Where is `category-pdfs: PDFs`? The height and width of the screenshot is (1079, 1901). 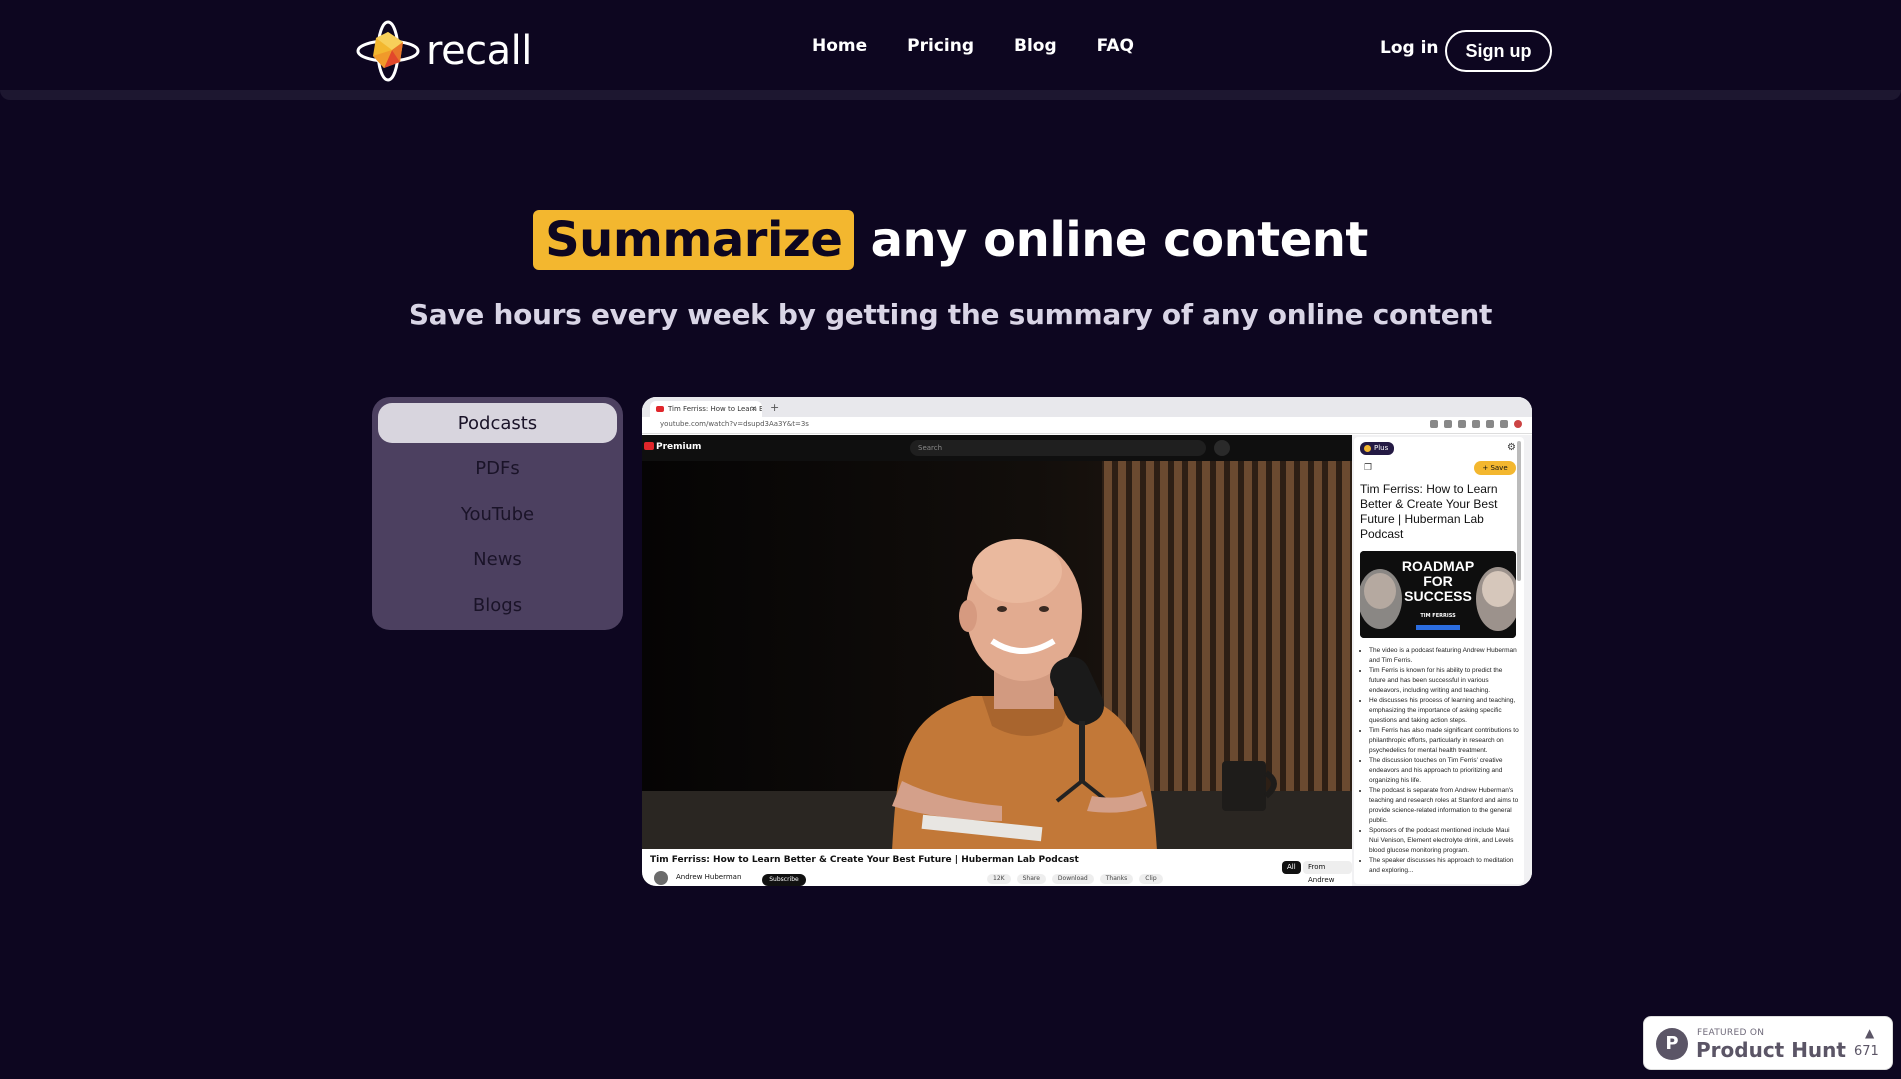
category-pdfs: PDFs is located at coordinates (497, 469).